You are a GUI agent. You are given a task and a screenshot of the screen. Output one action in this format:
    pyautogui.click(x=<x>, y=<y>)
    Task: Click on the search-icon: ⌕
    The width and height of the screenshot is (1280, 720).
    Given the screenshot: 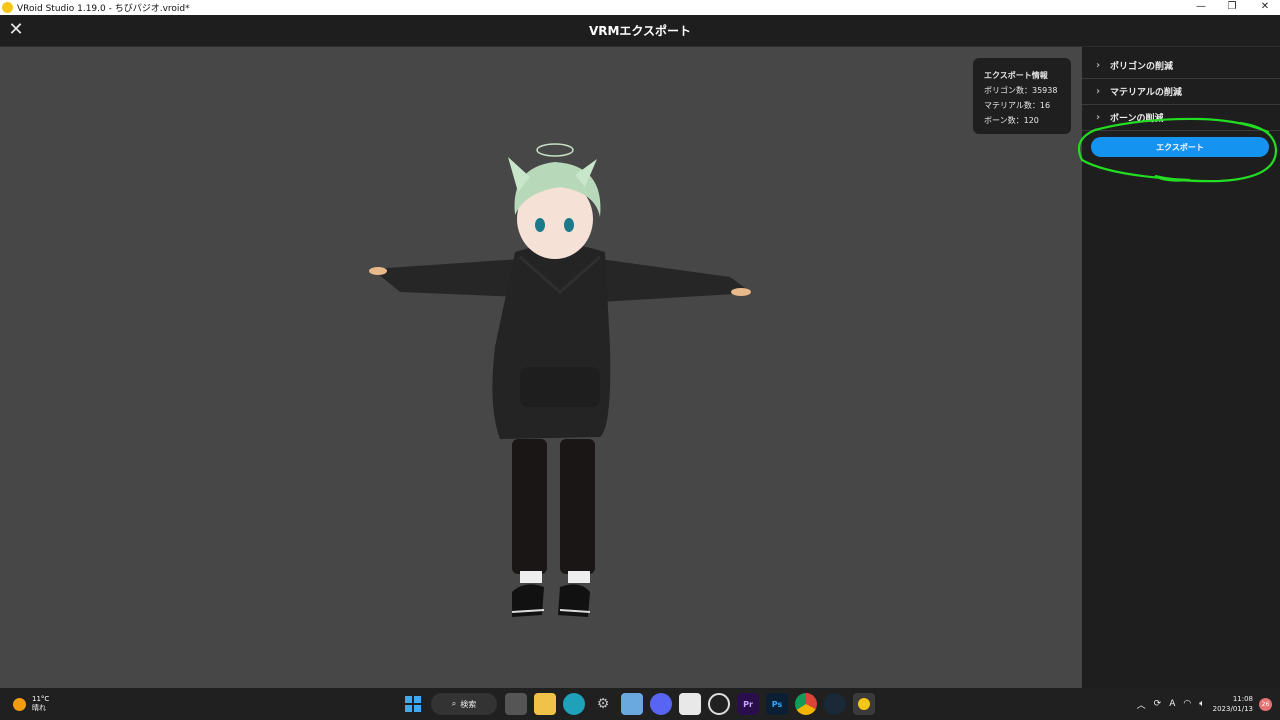 What is the action you would take?
    pyautogui.click(x=454, y=703)
    